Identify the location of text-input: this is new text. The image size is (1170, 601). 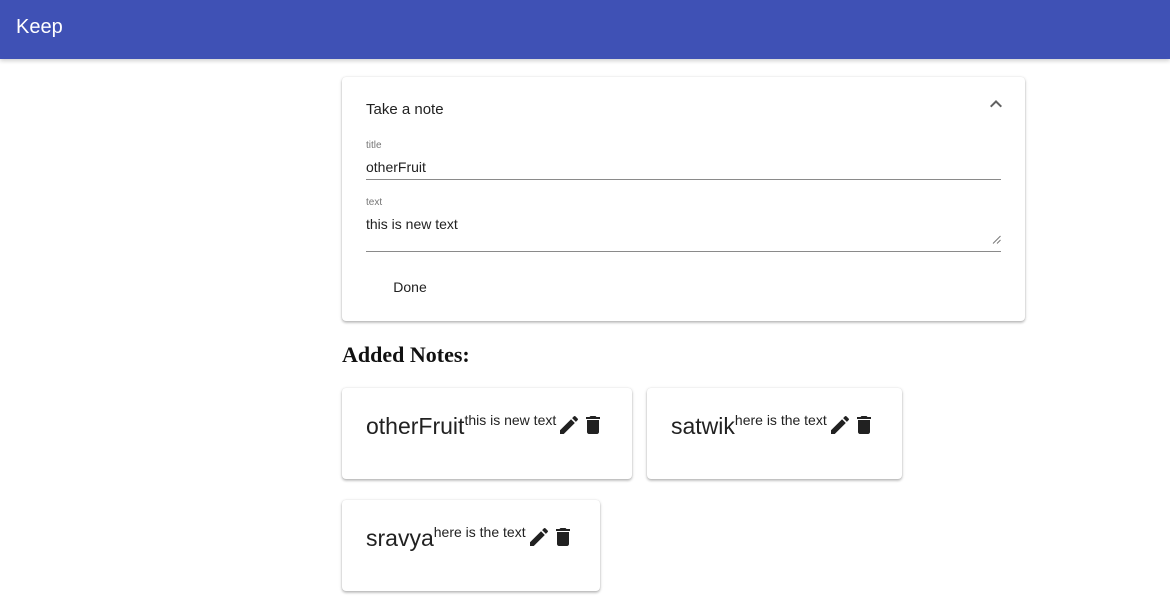
(683, 230).